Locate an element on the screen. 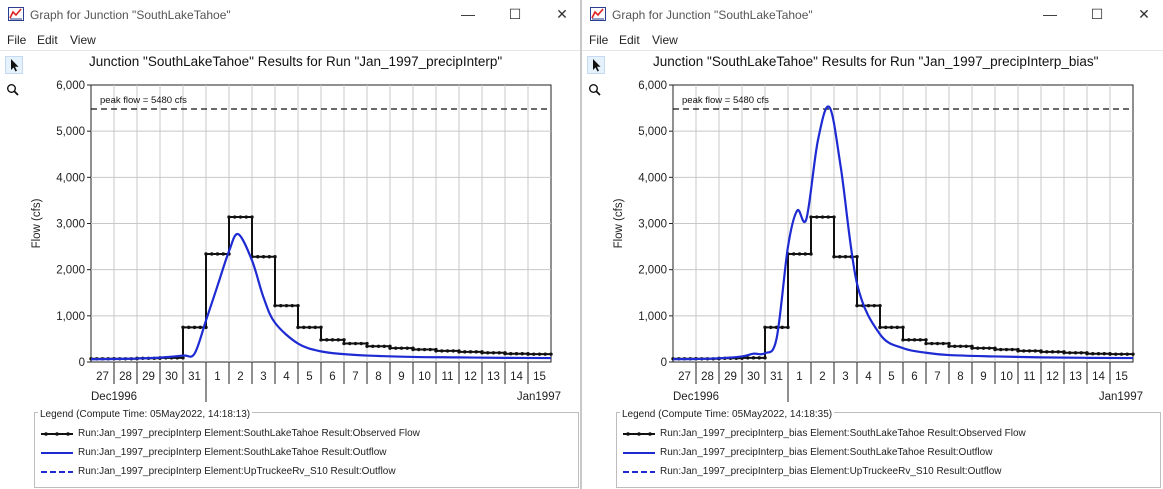  x-tick-label: 6 is located at coordinates (332, 377).